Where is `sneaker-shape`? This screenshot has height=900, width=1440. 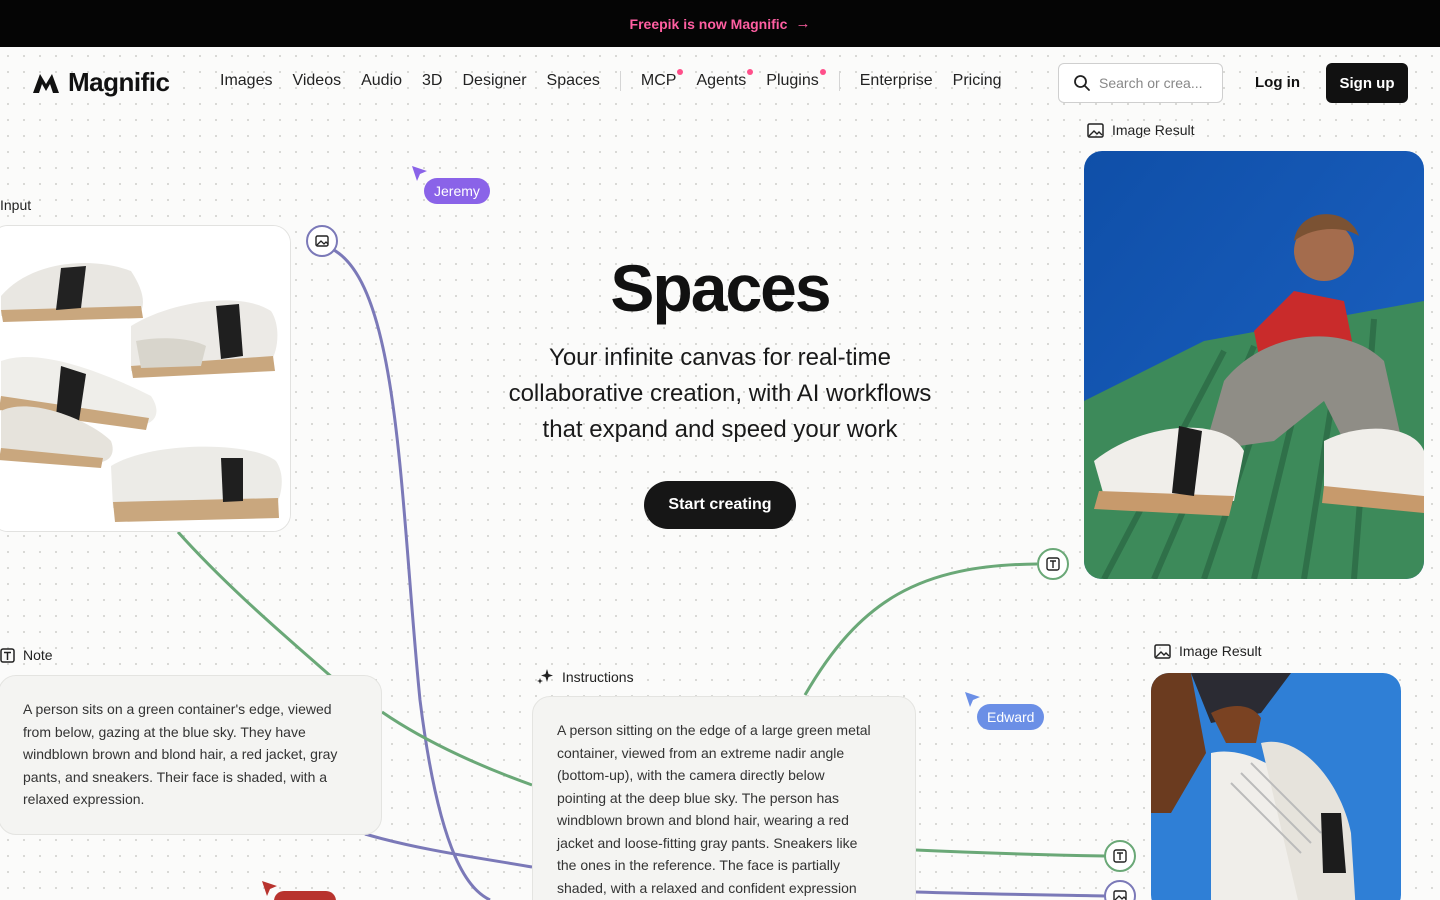 sneaker-shape is located at coordinates (196, 484).